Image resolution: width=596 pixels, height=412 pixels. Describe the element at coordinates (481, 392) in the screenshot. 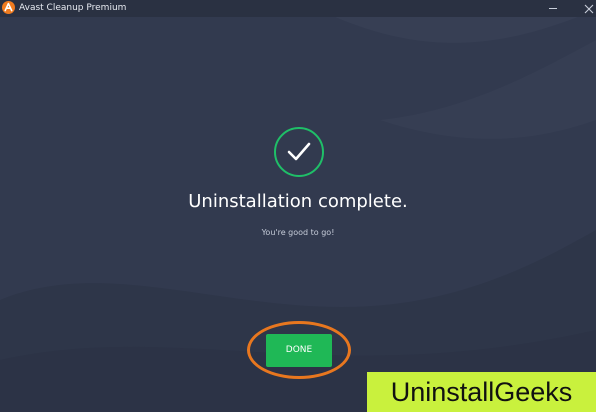

I see `watermark-banner: UninstallGeeks` at that location.